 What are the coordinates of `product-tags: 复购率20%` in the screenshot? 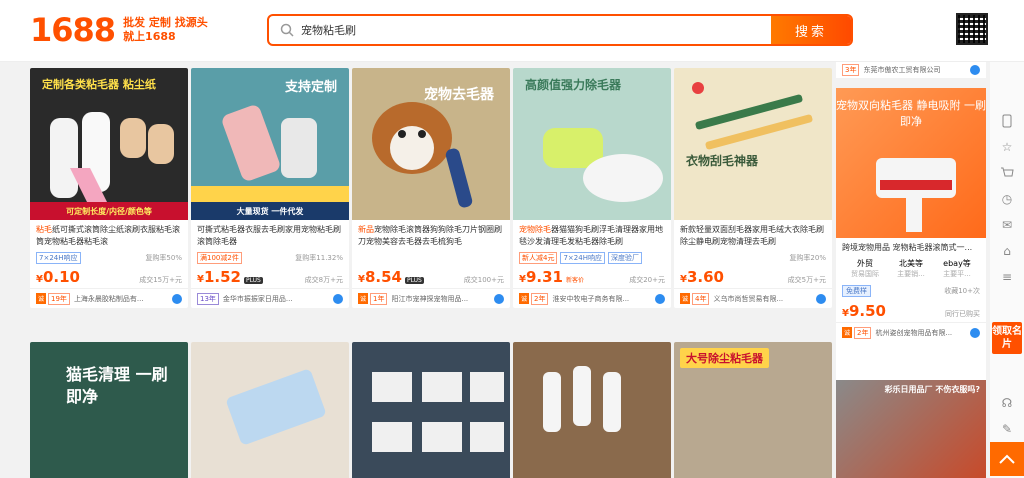 It's located at (753, 258).